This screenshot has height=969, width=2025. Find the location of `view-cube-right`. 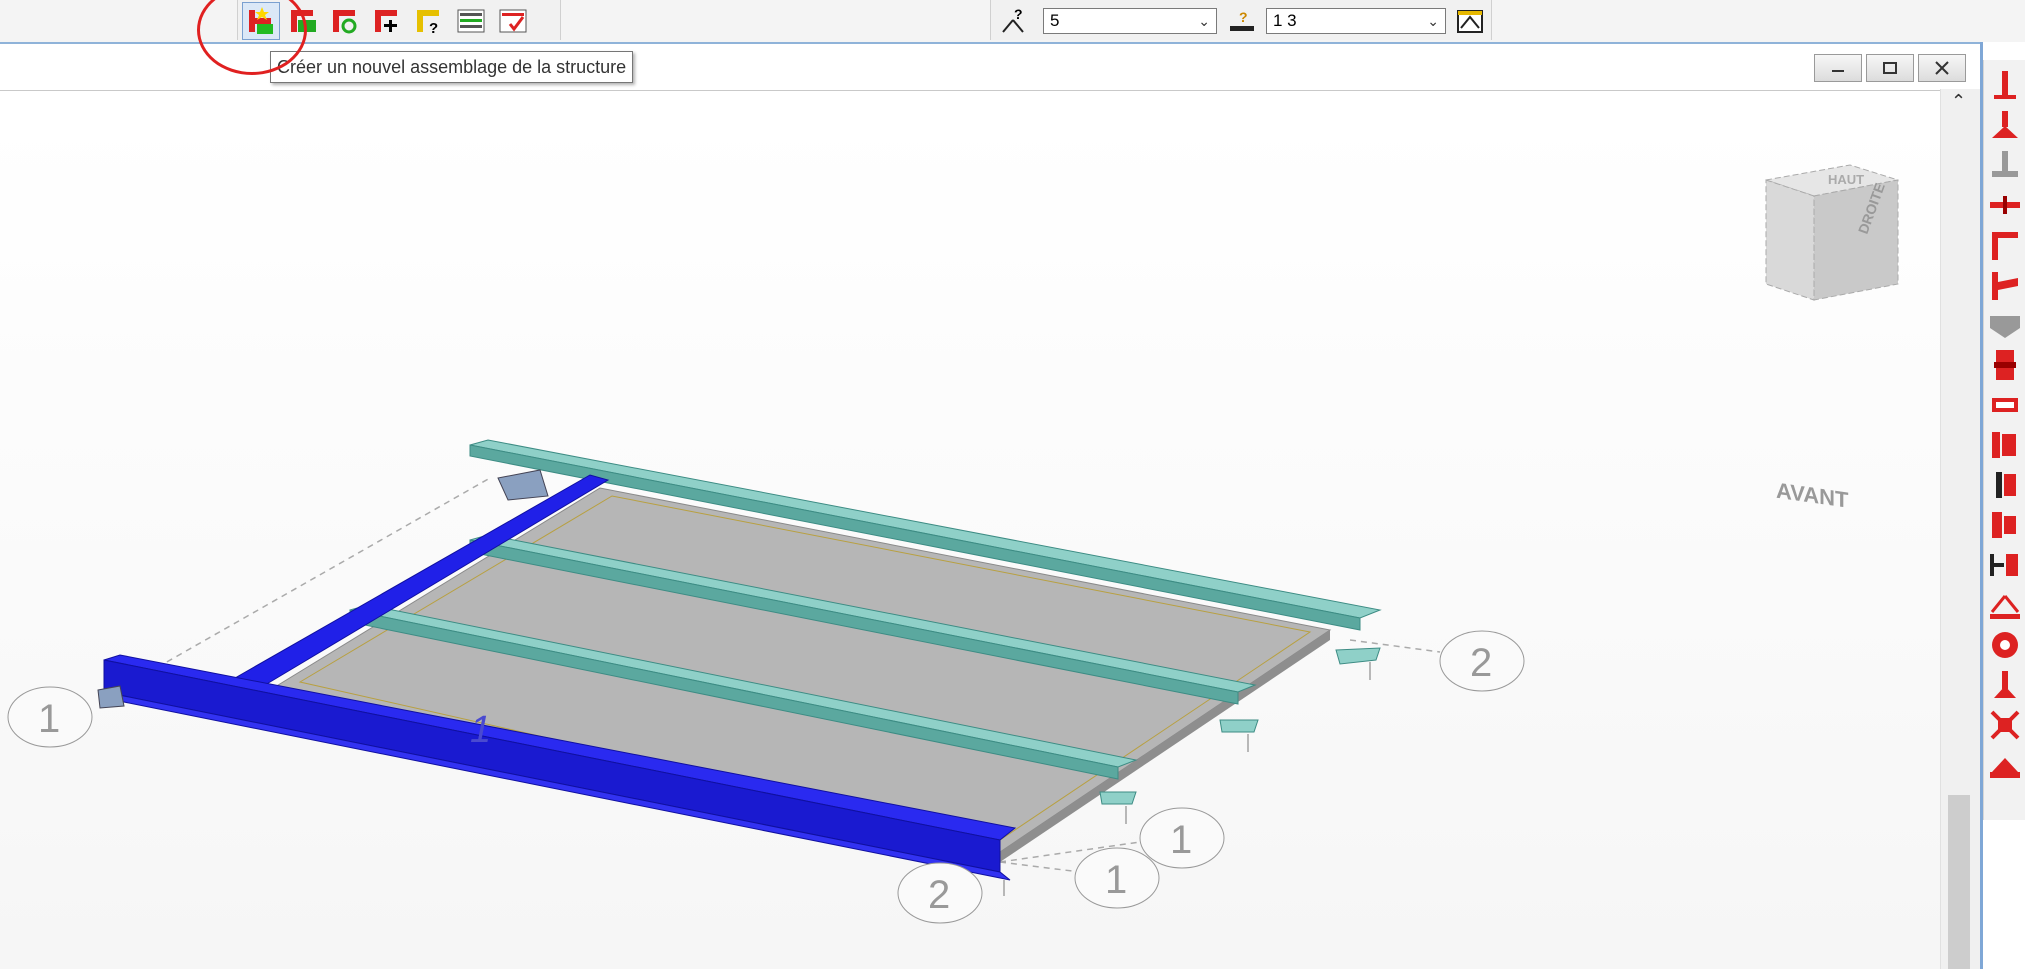

view-cube-right is located at coordinates (1856, 240).